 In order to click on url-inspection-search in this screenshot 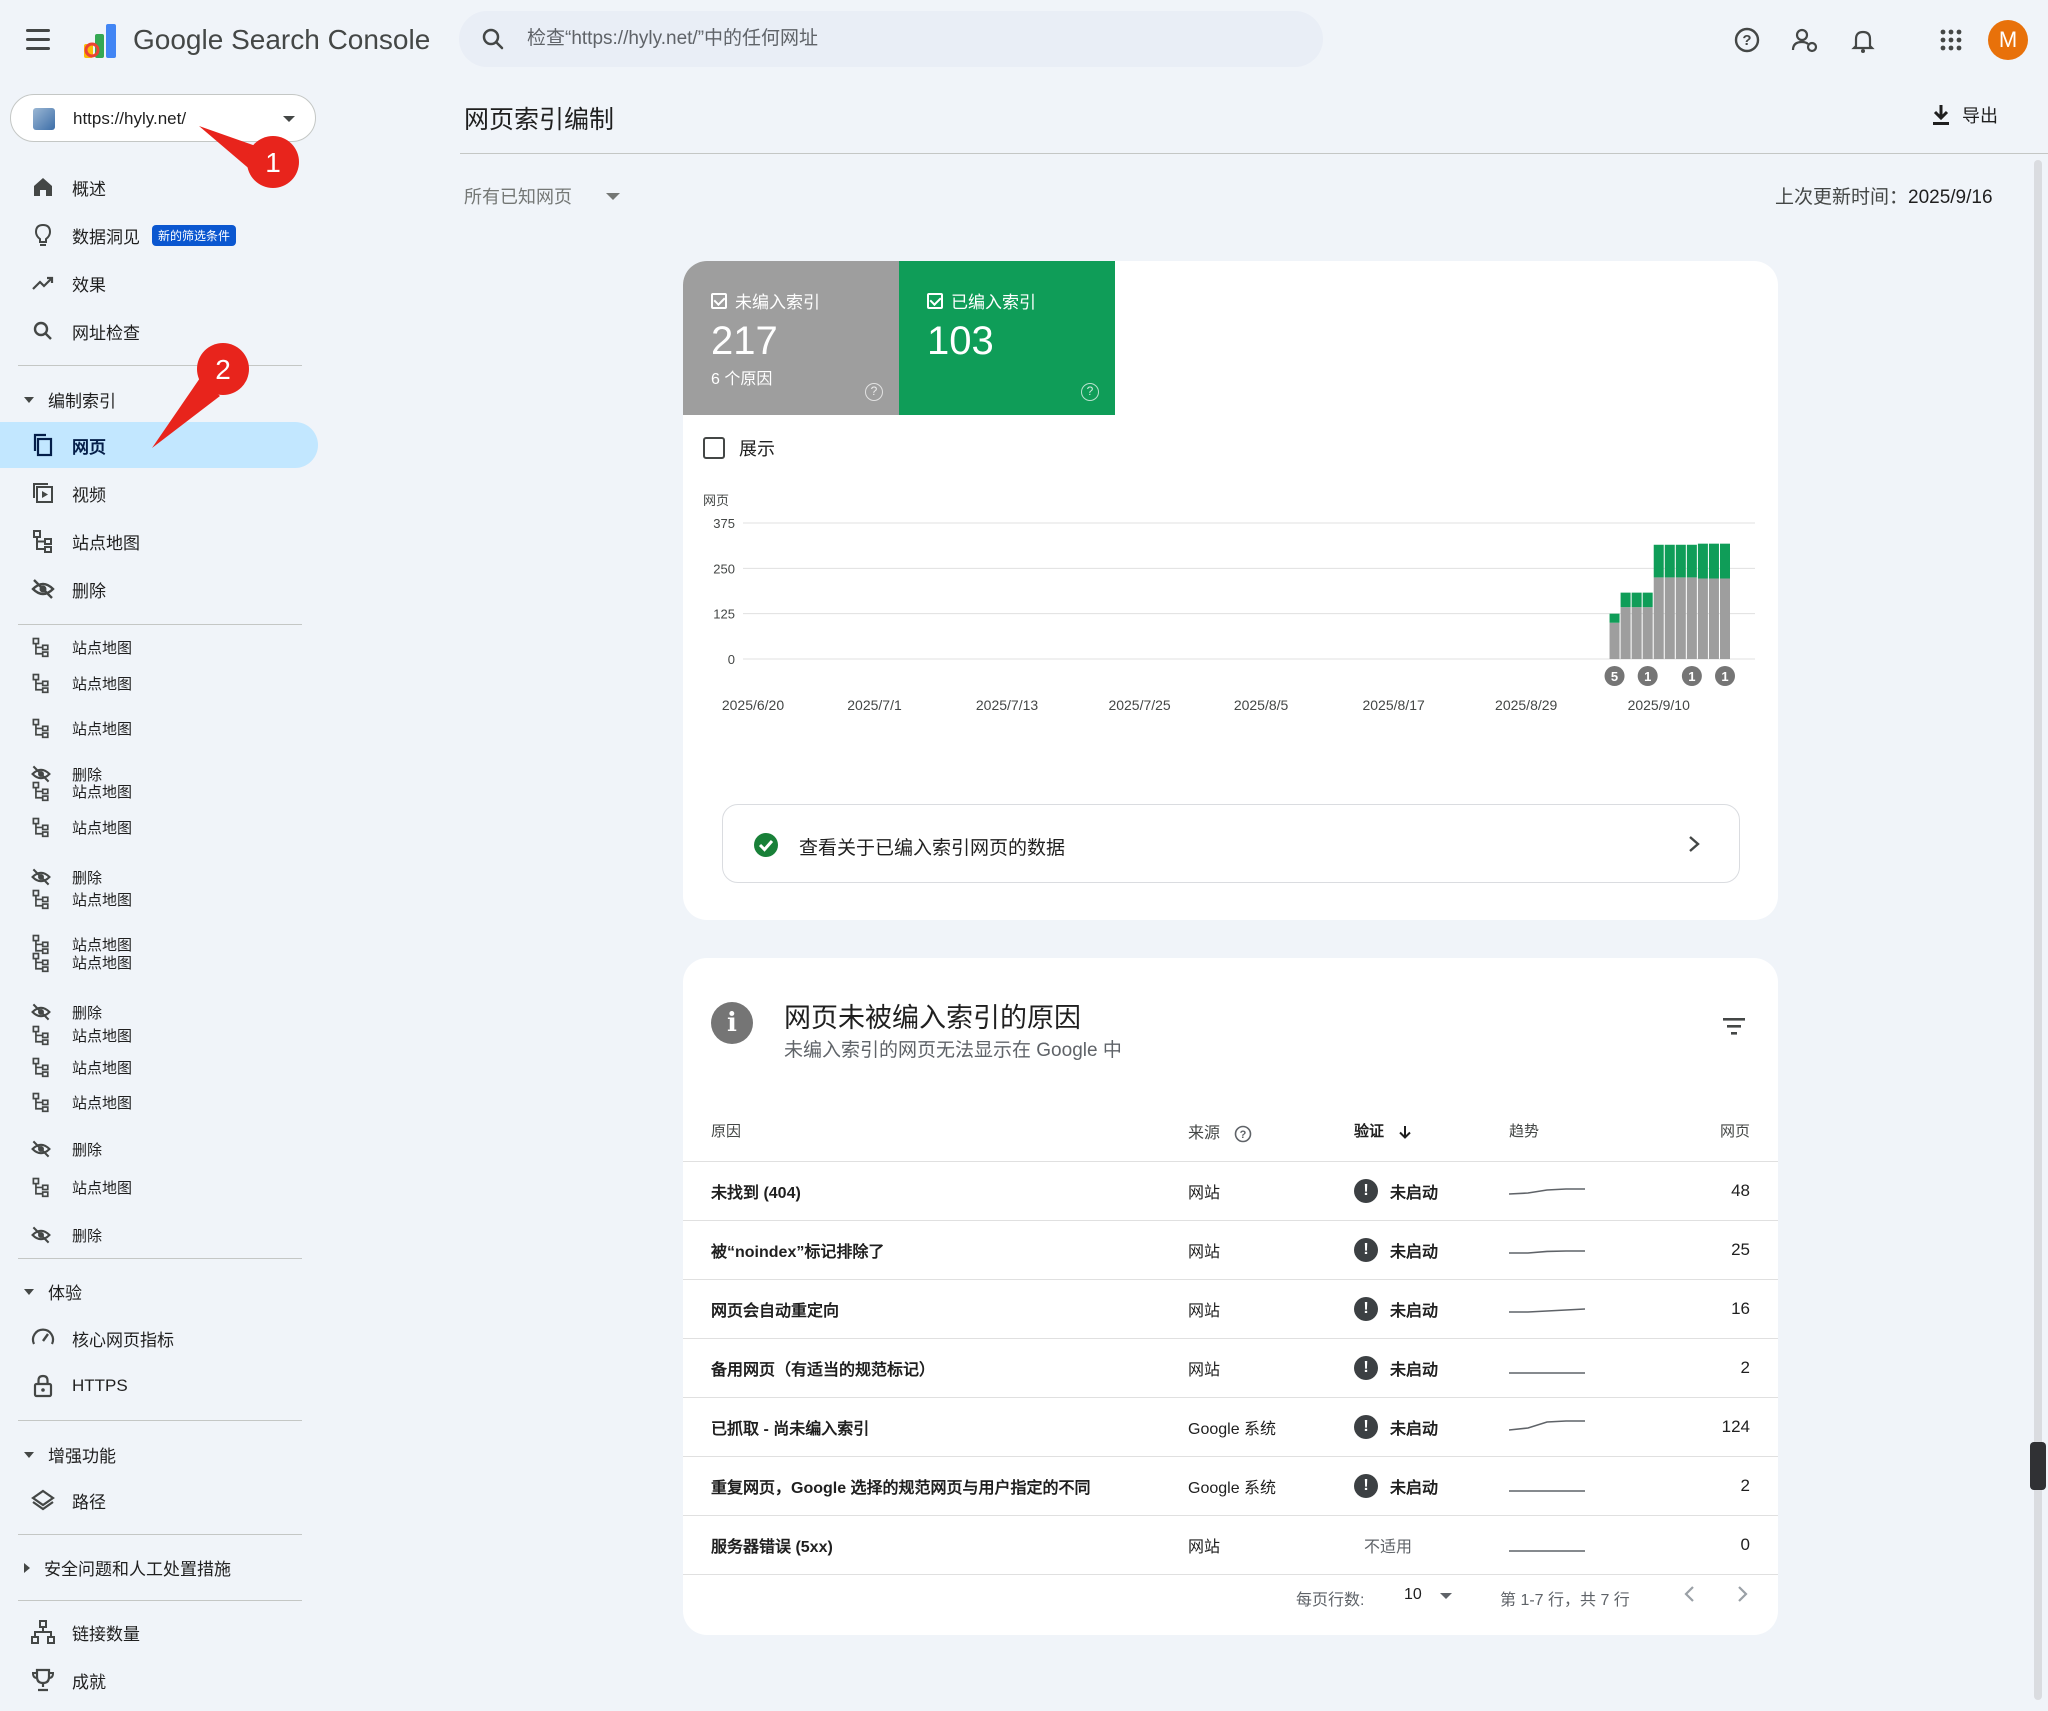, I will do `click(891, 39)`.